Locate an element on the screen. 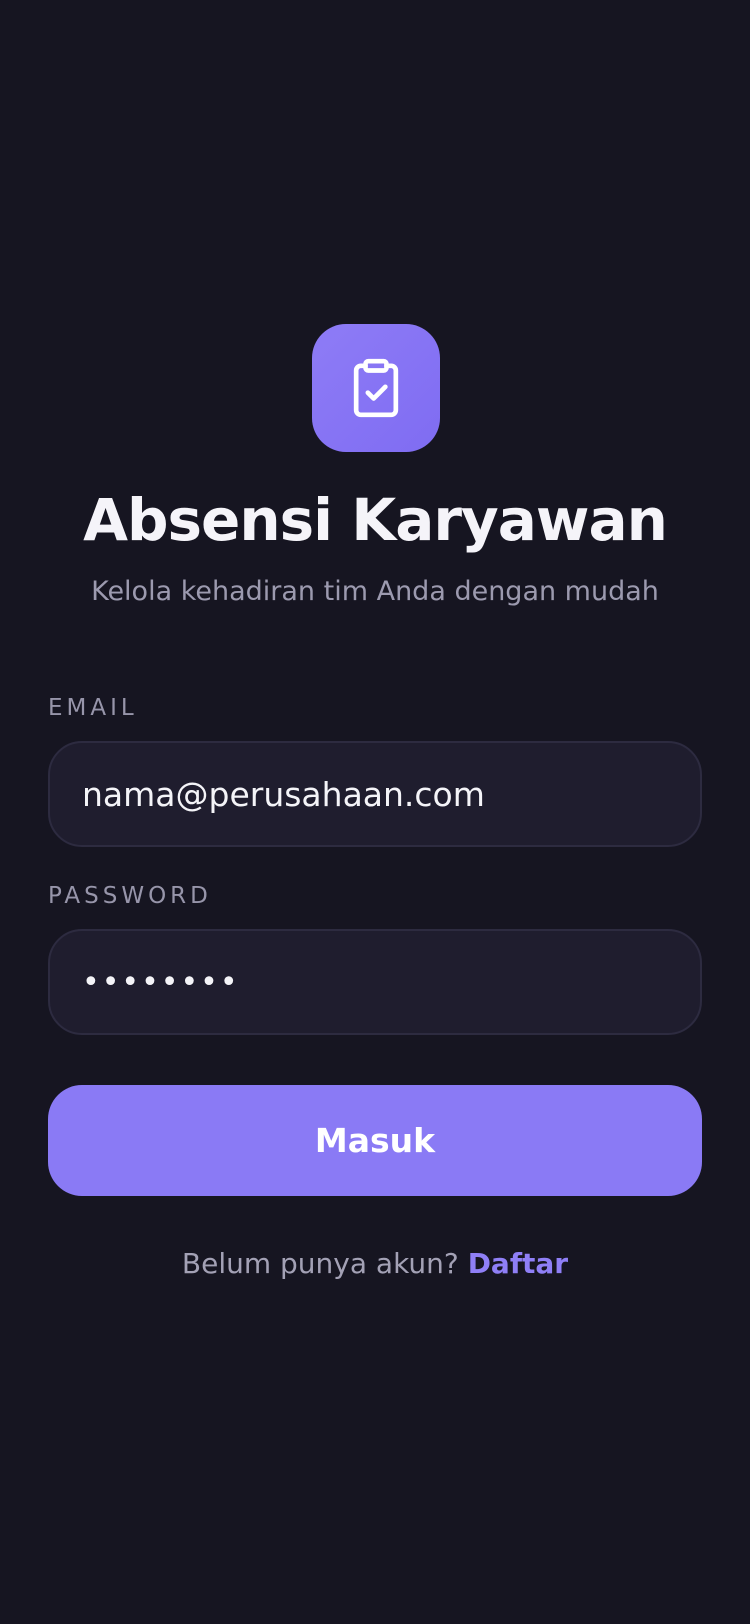  email-label: EMAIL is located at coordinates (93, 708).